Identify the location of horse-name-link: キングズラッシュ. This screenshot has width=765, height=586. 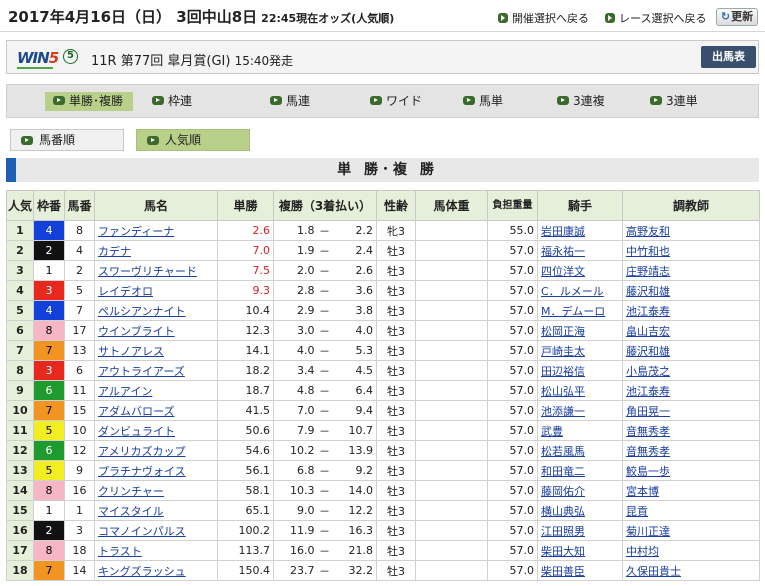
(156, 570).